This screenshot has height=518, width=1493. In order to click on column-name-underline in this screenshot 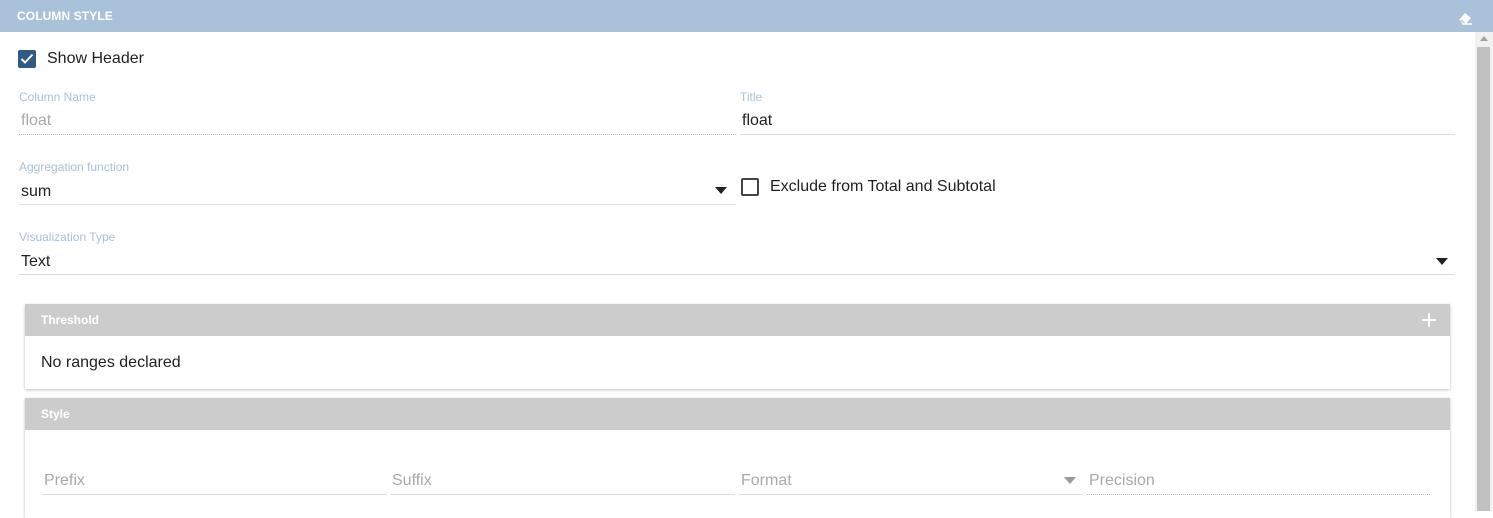, I will do `click(377, 134)`.